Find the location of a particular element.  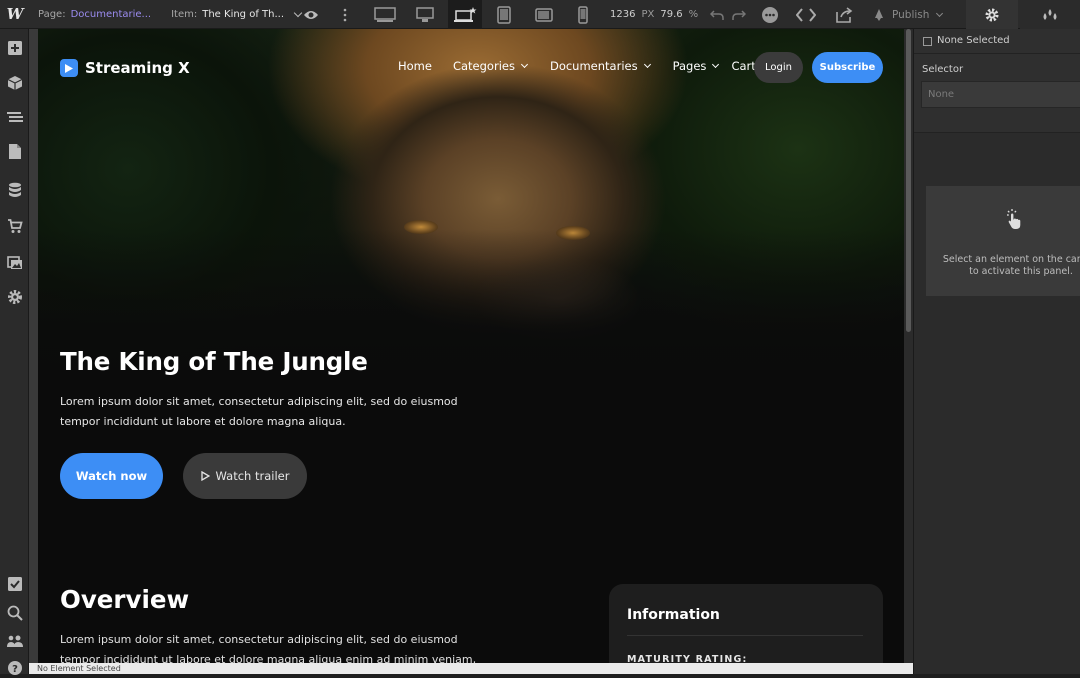

information-title: Information is located at coordinates (673, 615).